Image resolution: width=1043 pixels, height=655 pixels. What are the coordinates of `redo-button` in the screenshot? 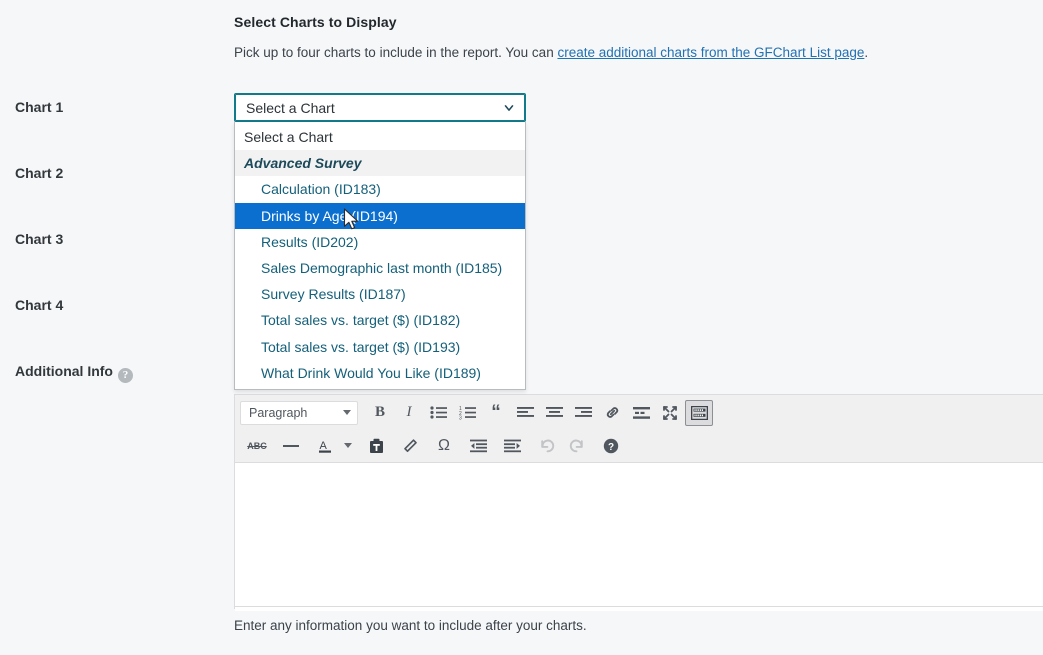 It's located at (576, 446).